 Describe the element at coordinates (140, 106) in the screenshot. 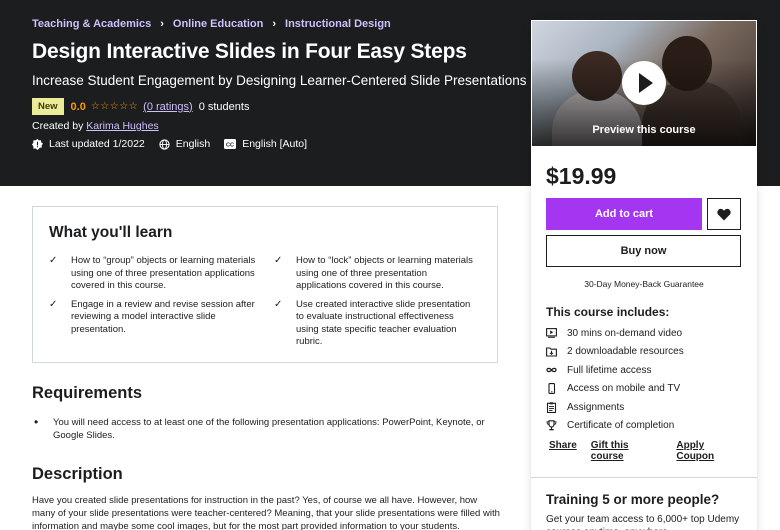

I see `rating-row: New 0.0 ☆☆☆☆☆ (0 ratings) 0 students` at that location.